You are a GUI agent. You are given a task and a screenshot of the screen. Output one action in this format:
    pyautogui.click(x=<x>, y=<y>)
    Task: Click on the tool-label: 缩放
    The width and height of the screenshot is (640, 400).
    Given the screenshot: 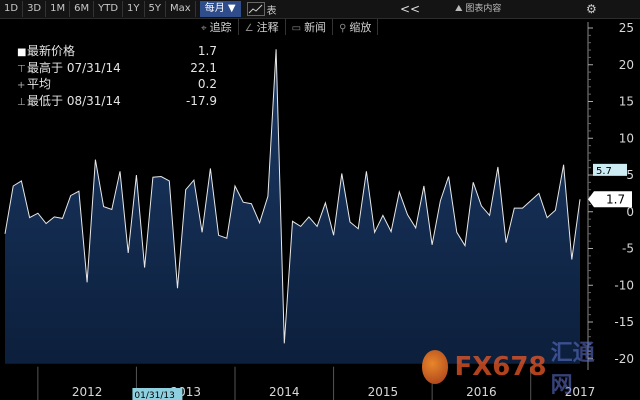 What is the action you would take?
    pyautogui.click(x=360, y=27)
    